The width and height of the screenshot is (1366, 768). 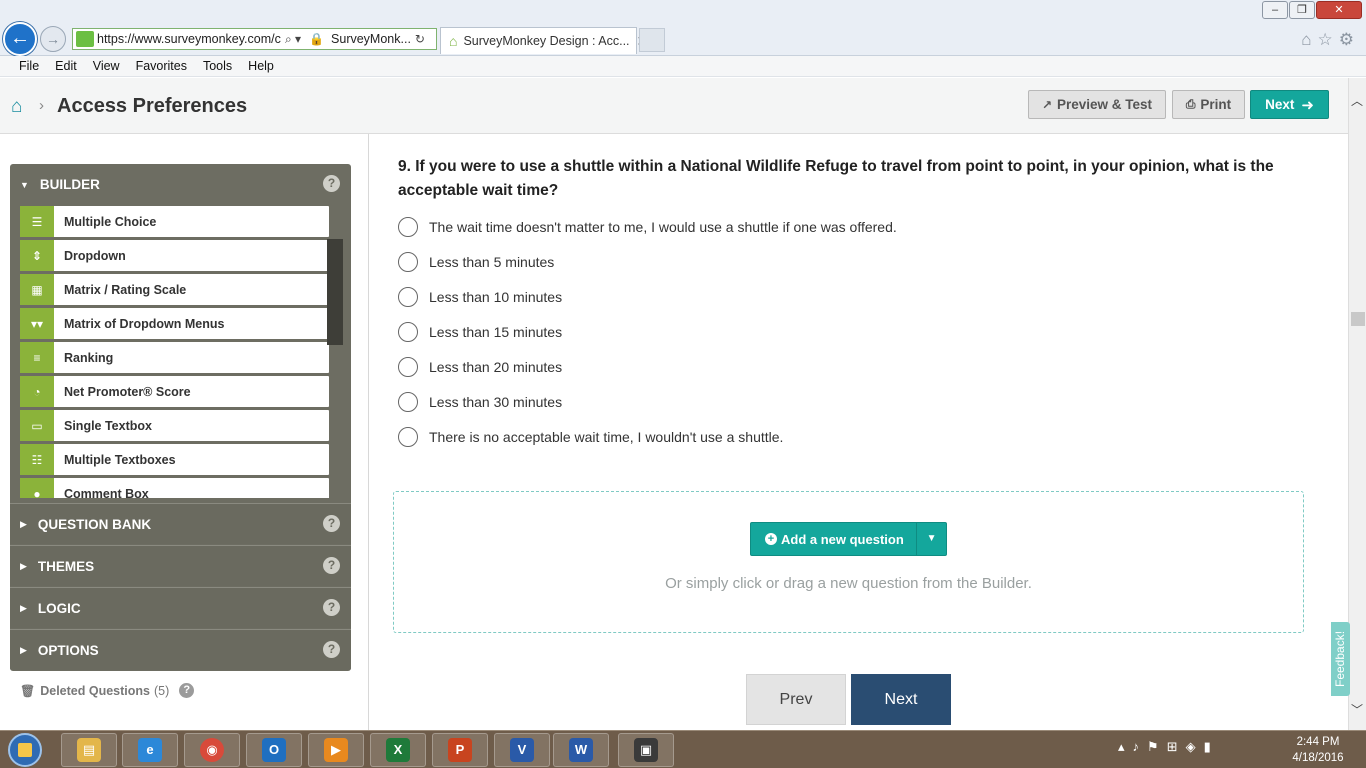 What do you see at coordinates (1349, 39) in the screenshot?
I see `settings-gear-icon: ⚙` at bounding box center [1349, 39].